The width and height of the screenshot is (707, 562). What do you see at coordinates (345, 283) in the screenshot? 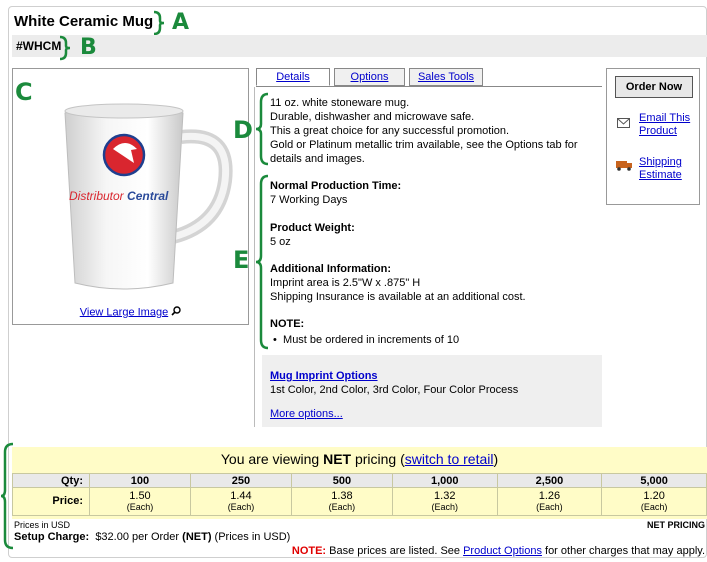
I see `additional-info-line: Imprint area is 2.5"W x .875" H` at bounding box center [345, 283].